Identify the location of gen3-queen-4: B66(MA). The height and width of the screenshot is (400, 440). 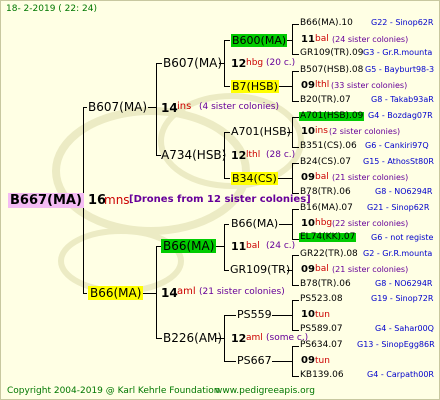
(254, 223).